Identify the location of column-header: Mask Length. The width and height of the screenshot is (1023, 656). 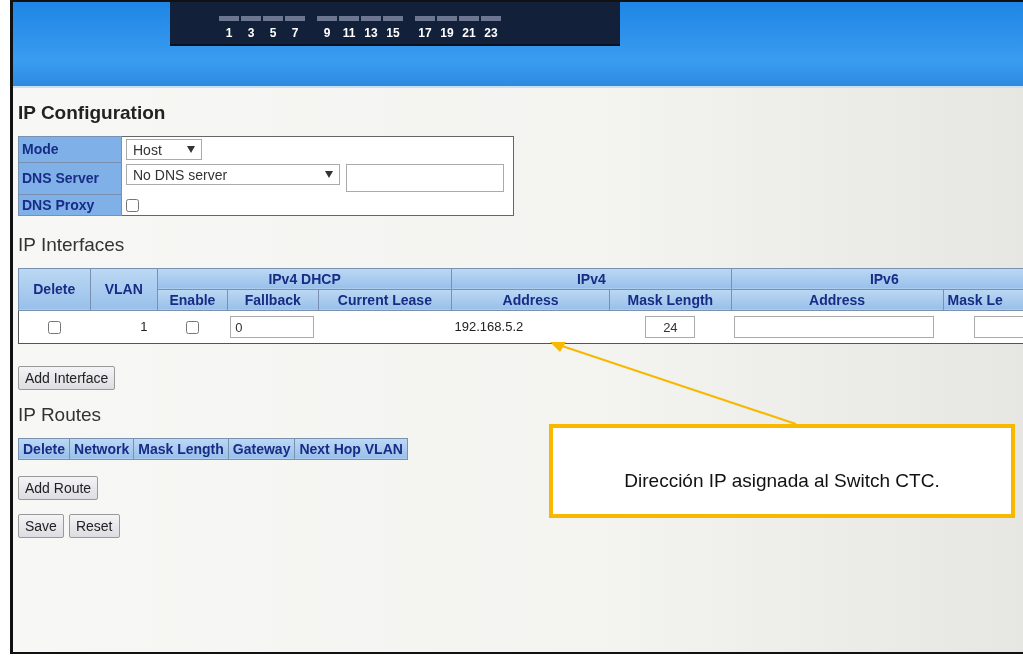
(181, 448).